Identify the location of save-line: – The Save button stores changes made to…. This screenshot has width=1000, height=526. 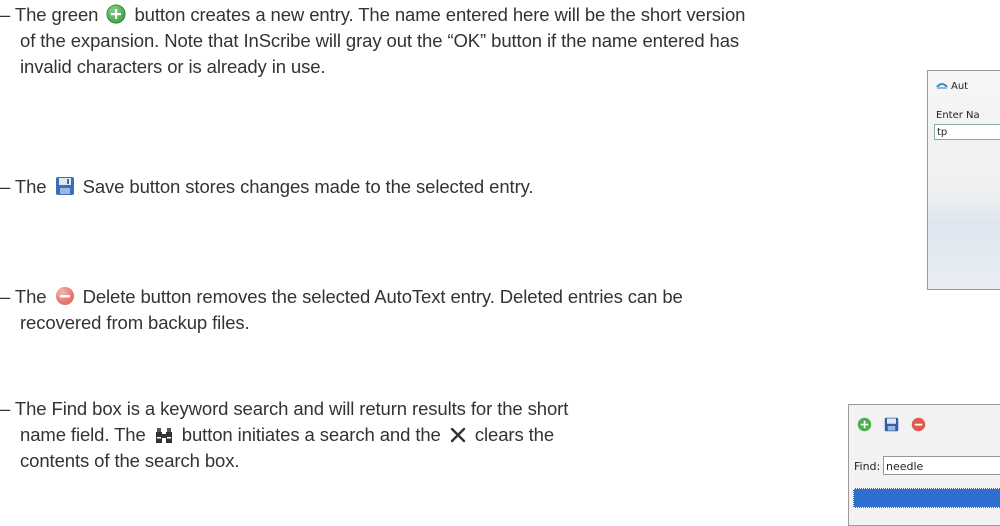
(267, 188).